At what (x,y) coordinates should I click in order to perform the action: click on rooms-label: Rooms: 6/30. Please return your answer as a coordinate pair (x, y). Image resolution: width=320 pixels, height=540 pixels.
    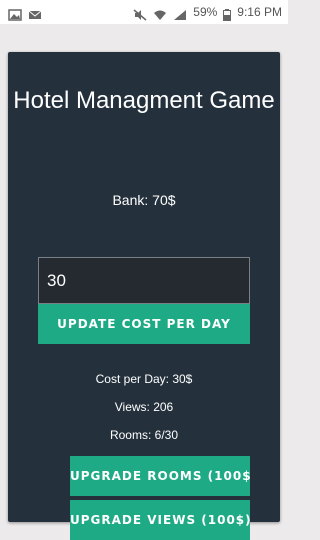
    Looking at the image, I should click on (144, 435).